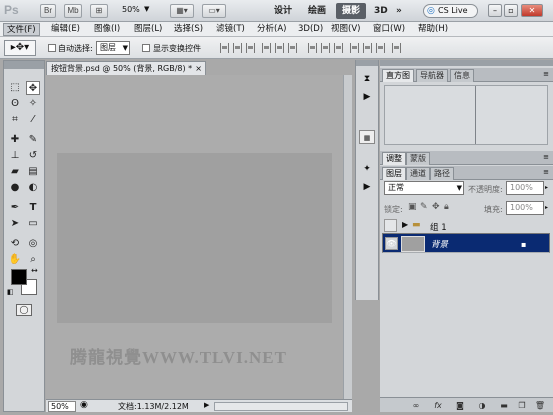 The height and width of the screenshot is (415, 553). What do you see at coordinates (412, 207) in the screenshot?
I see `lock-transparent-icon: ▣` at bounding box center [412, 207].